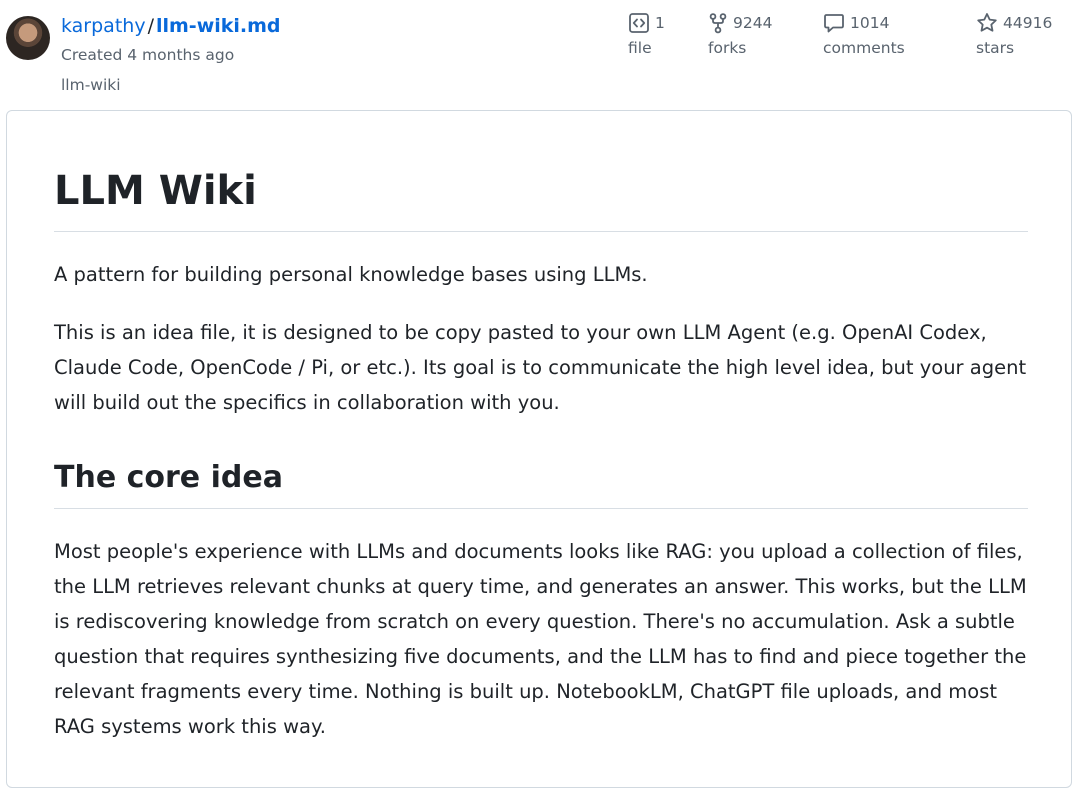  I want to click on document-title: LLM Wiki, so click(155, 191).